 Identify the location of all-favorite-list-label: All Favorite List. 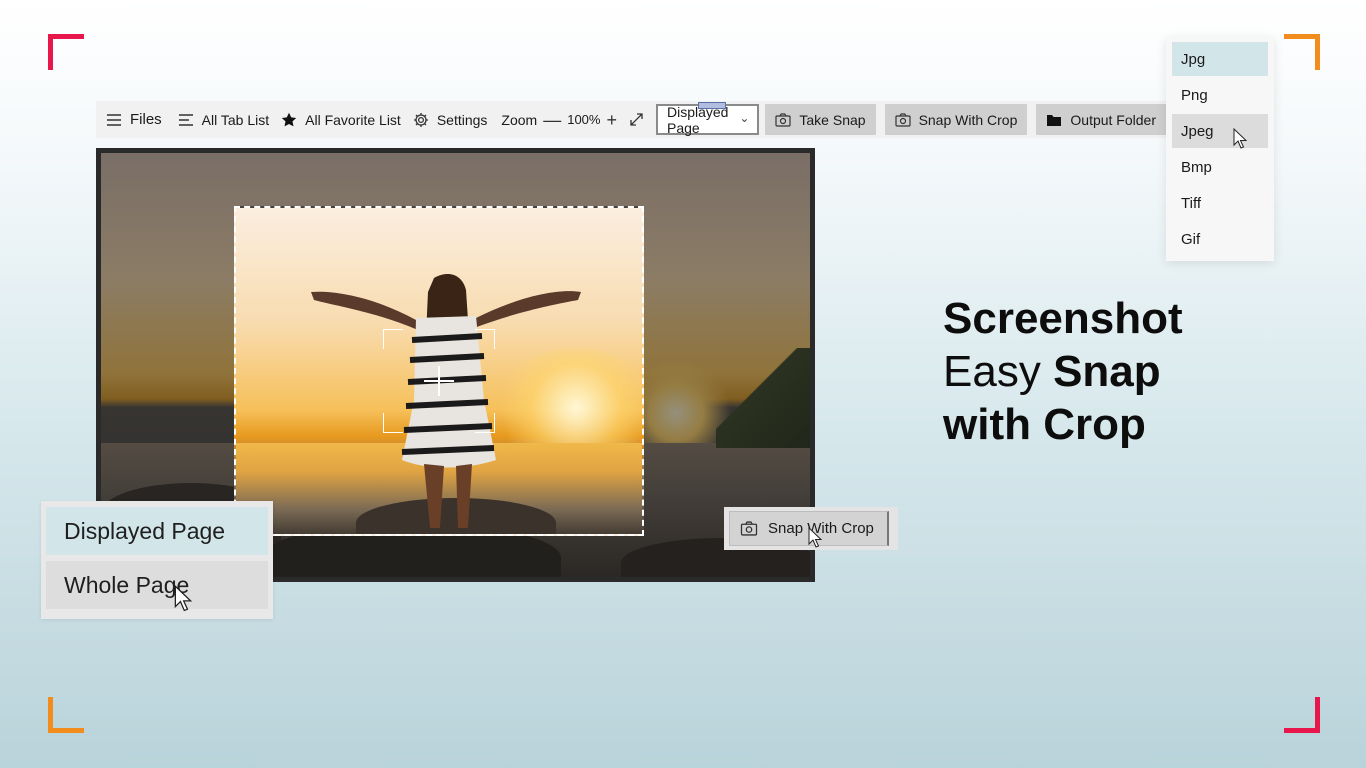
(353, 119).